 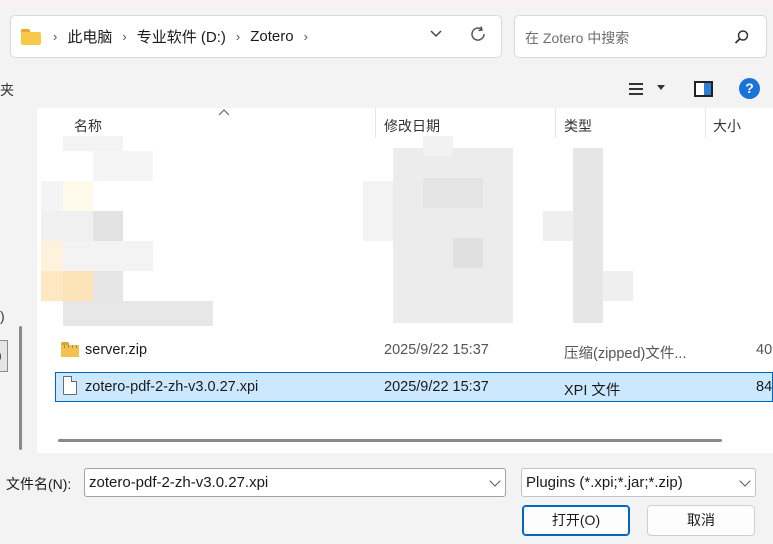 What do you see at coordinates (4, 356) in the screenshot?
I see `nav-item-selected: )` at bounding box center [4, 356].